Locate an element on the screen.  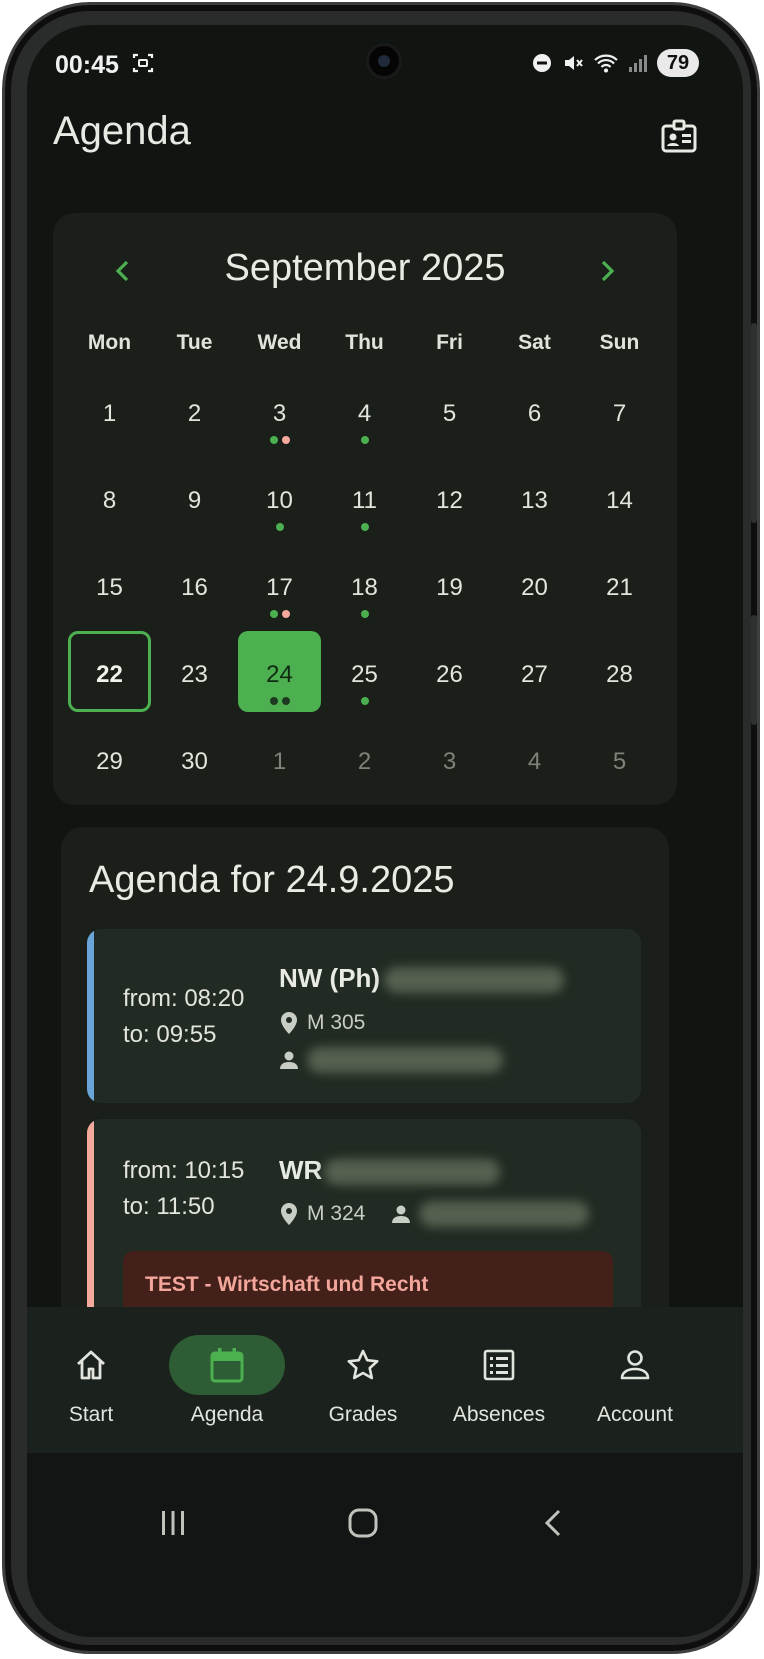
dnd-icon is located at coordinates (542, 63).